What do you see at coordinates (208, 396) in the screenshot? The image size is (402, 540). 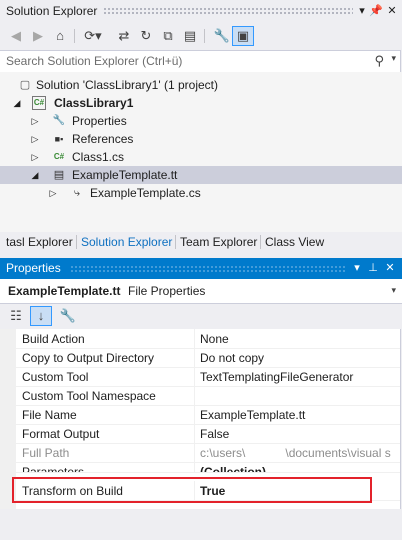 I see `property-row: Custom Tool Namespace` at bounding box center [208, 396].